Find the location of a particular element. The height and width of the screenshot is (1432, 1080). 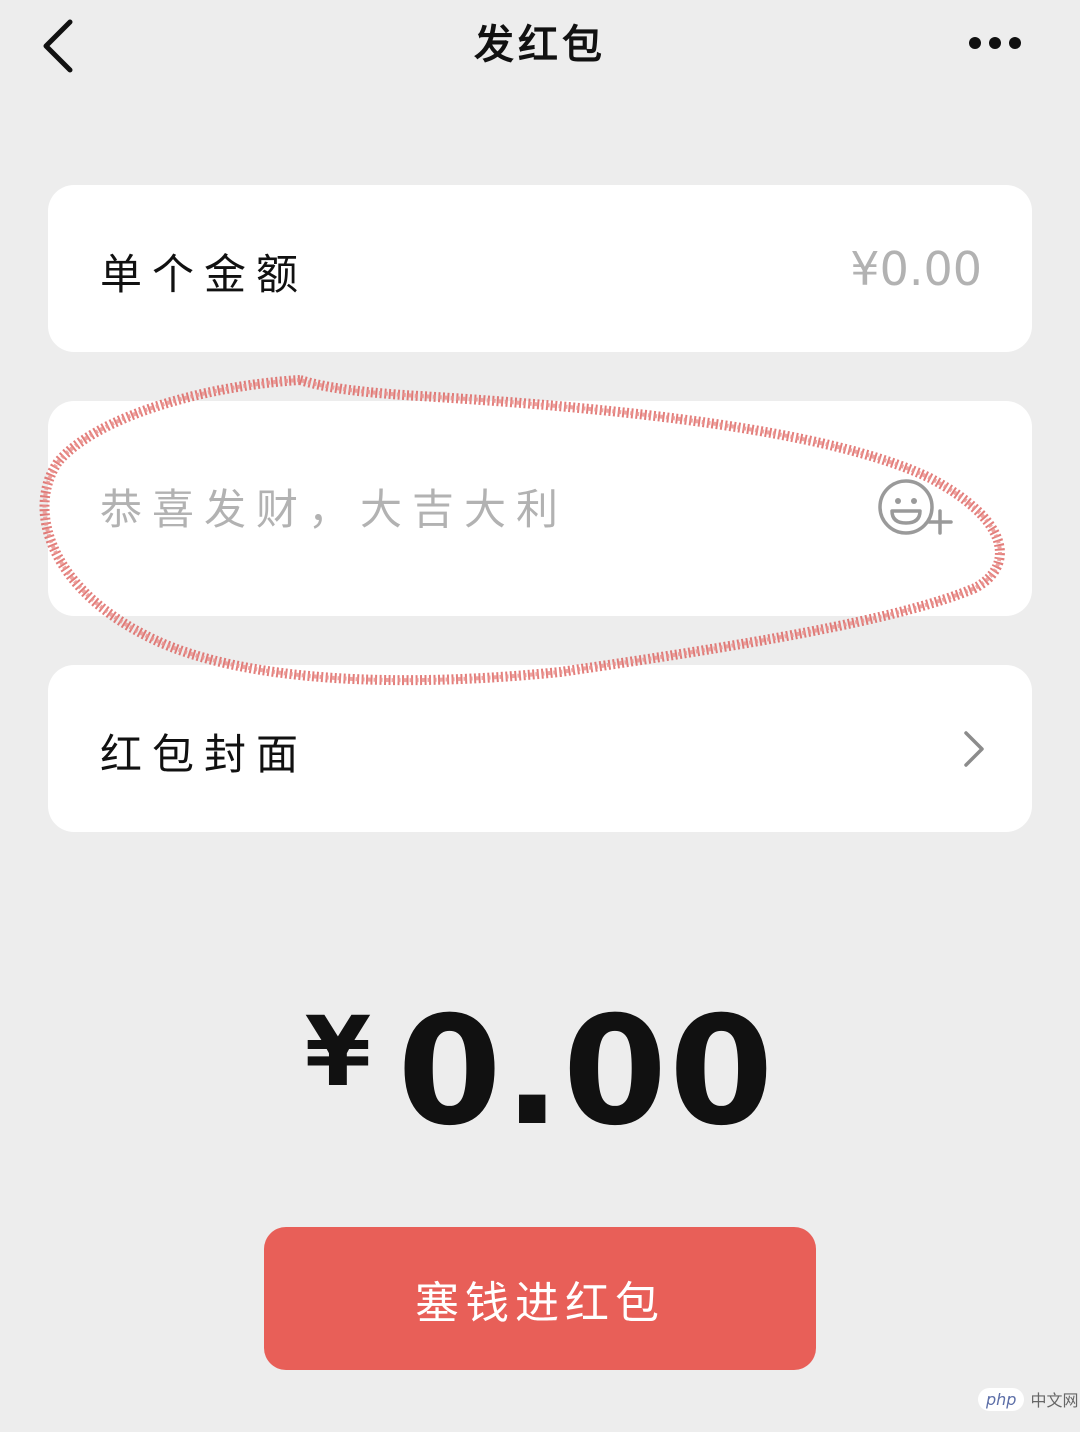

page-title: 发红包 is located at coordinates (540, 45).